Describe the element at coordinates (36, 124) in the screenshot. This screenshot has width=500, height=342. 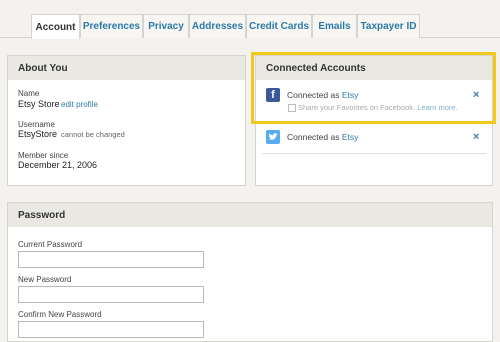
I see `username-label: Username` at that location.